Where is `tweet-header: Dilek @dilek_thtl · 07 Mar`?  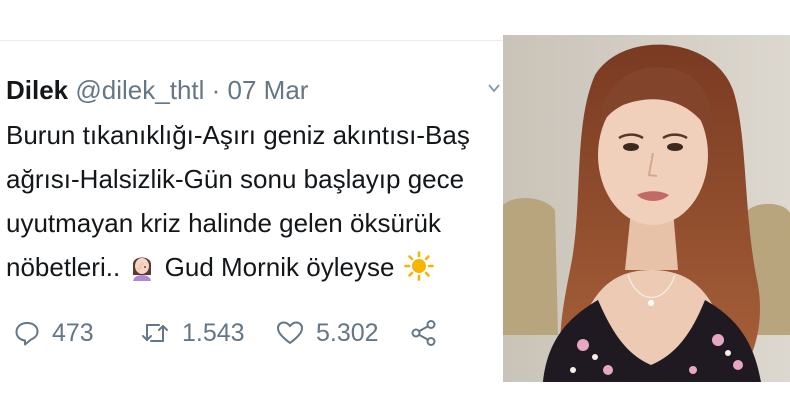
tweet-header: Dilek @dilek_thtl · 07 Mar is located at coordinates (157, 90).